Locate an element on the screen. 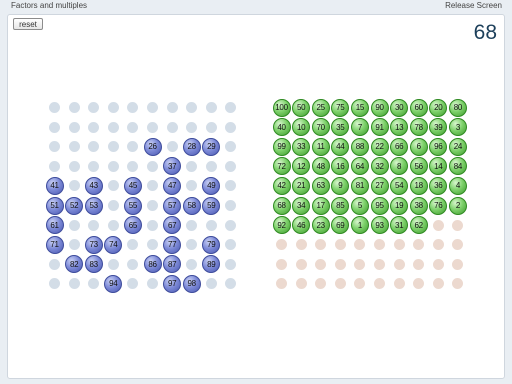 The image size is (512, 384). grid-cell: 36 is located at coordinates (439, 186).